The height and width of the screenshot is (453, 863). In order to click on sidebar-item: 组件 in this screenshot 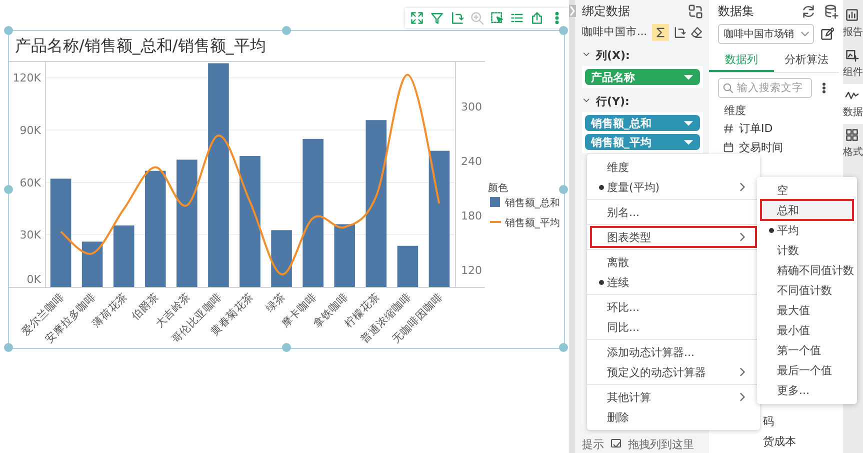, I will do `click(853, 64)`.